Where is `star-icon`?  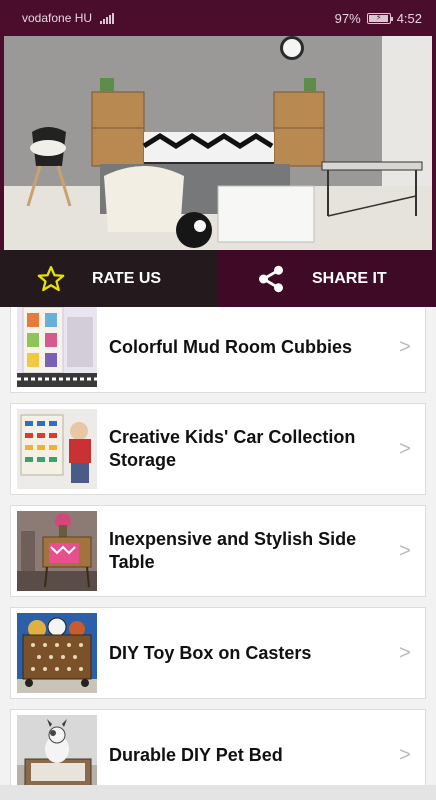
star-icon is located at coordinates (51, 279).